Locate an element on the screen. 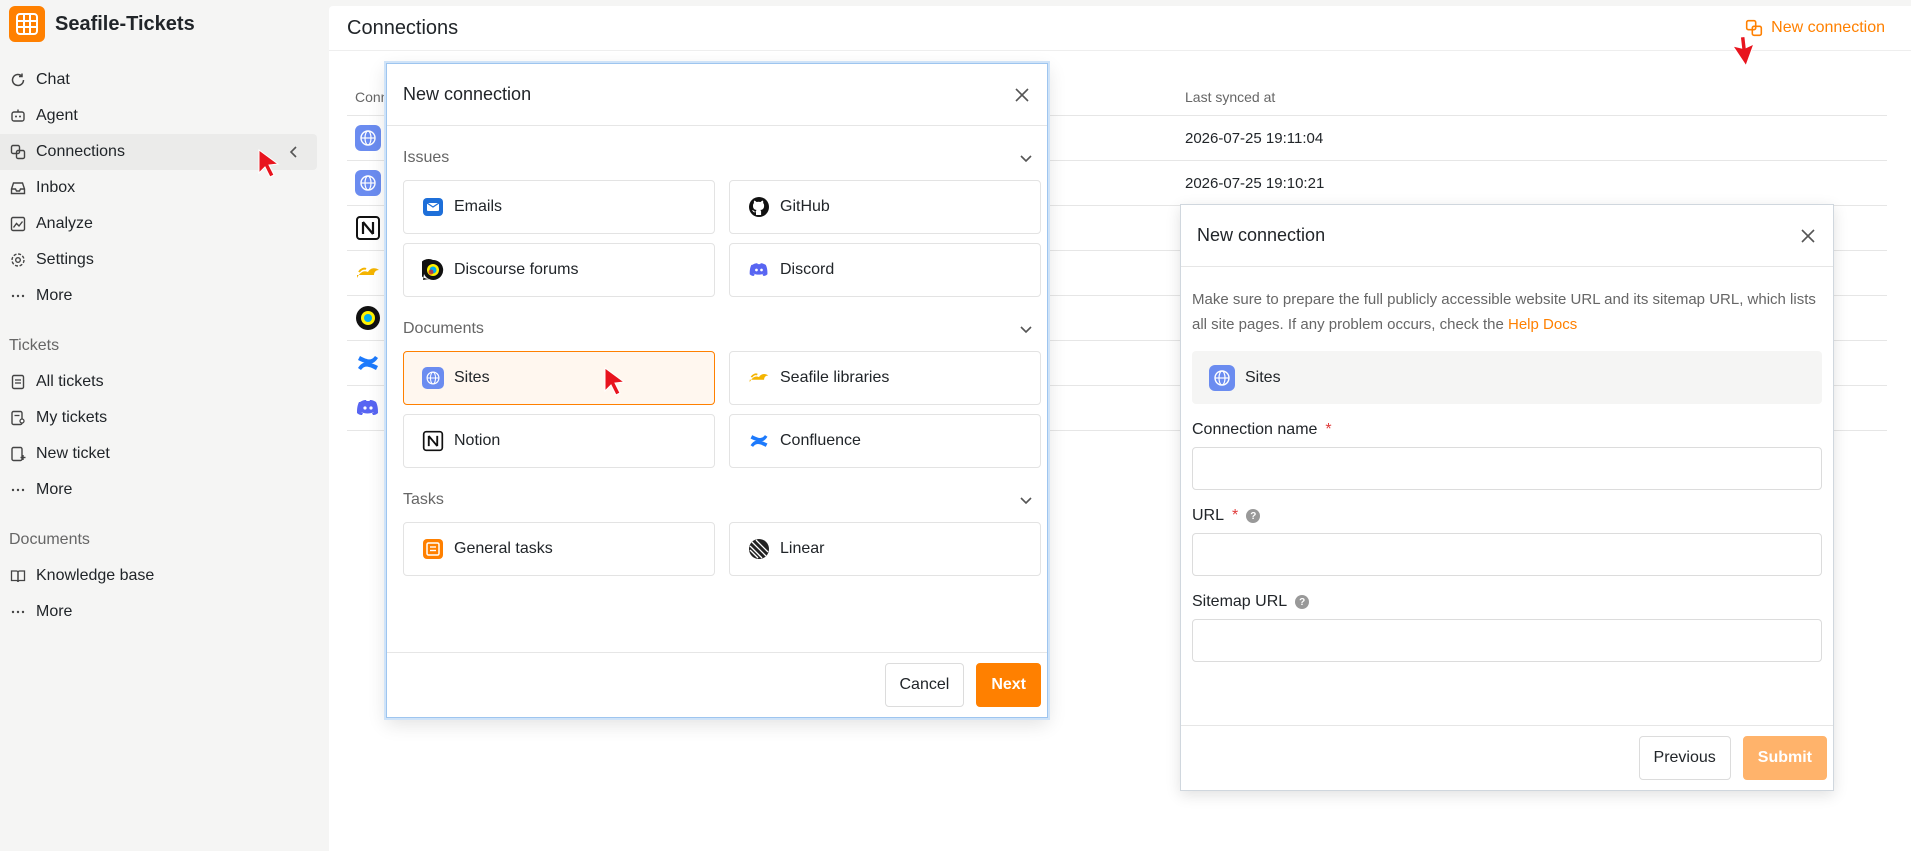 The width and height of the screenshot is (1911, 851). chat-icon is located at coordinates (18, 80).